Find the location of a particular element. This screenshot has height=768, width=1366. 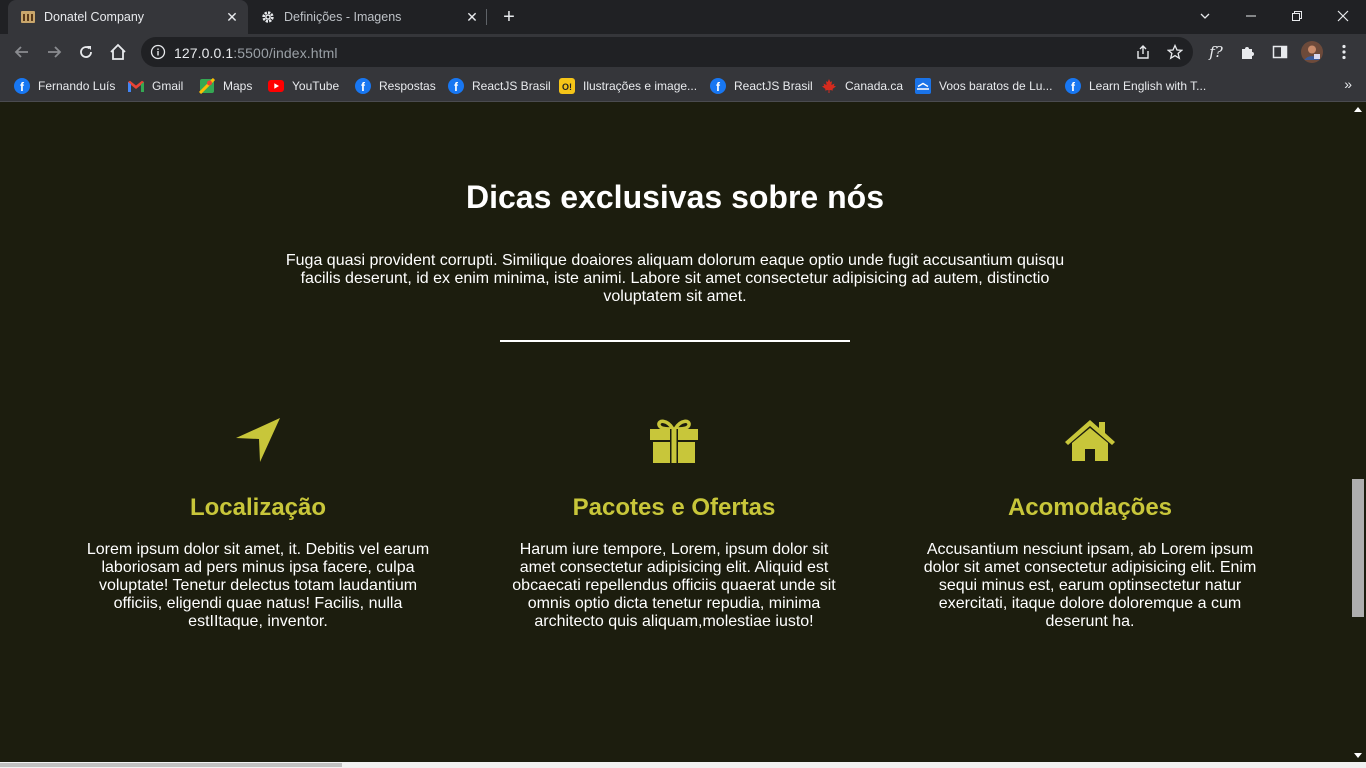

scrollbar-thumb is located at coordinates (1358, 548).